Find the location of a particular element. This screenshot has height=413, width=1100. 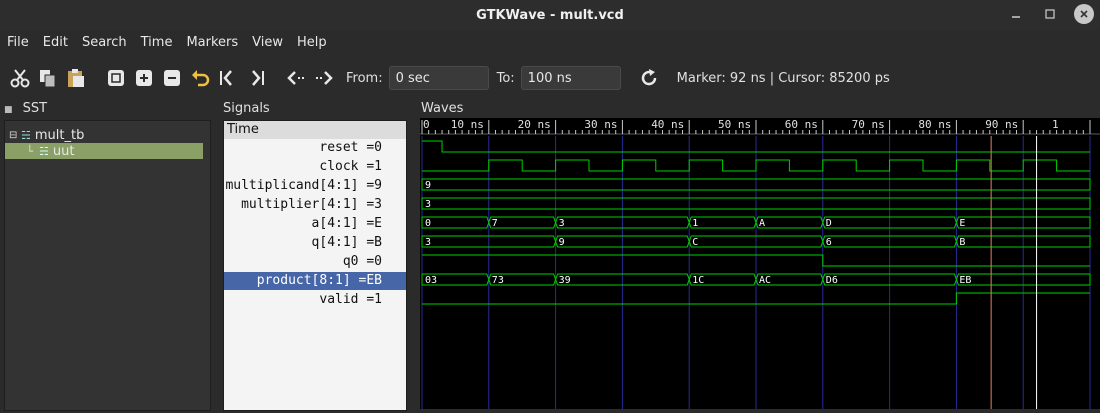

find-next-edge-icon is located at coordinates (324, 78).